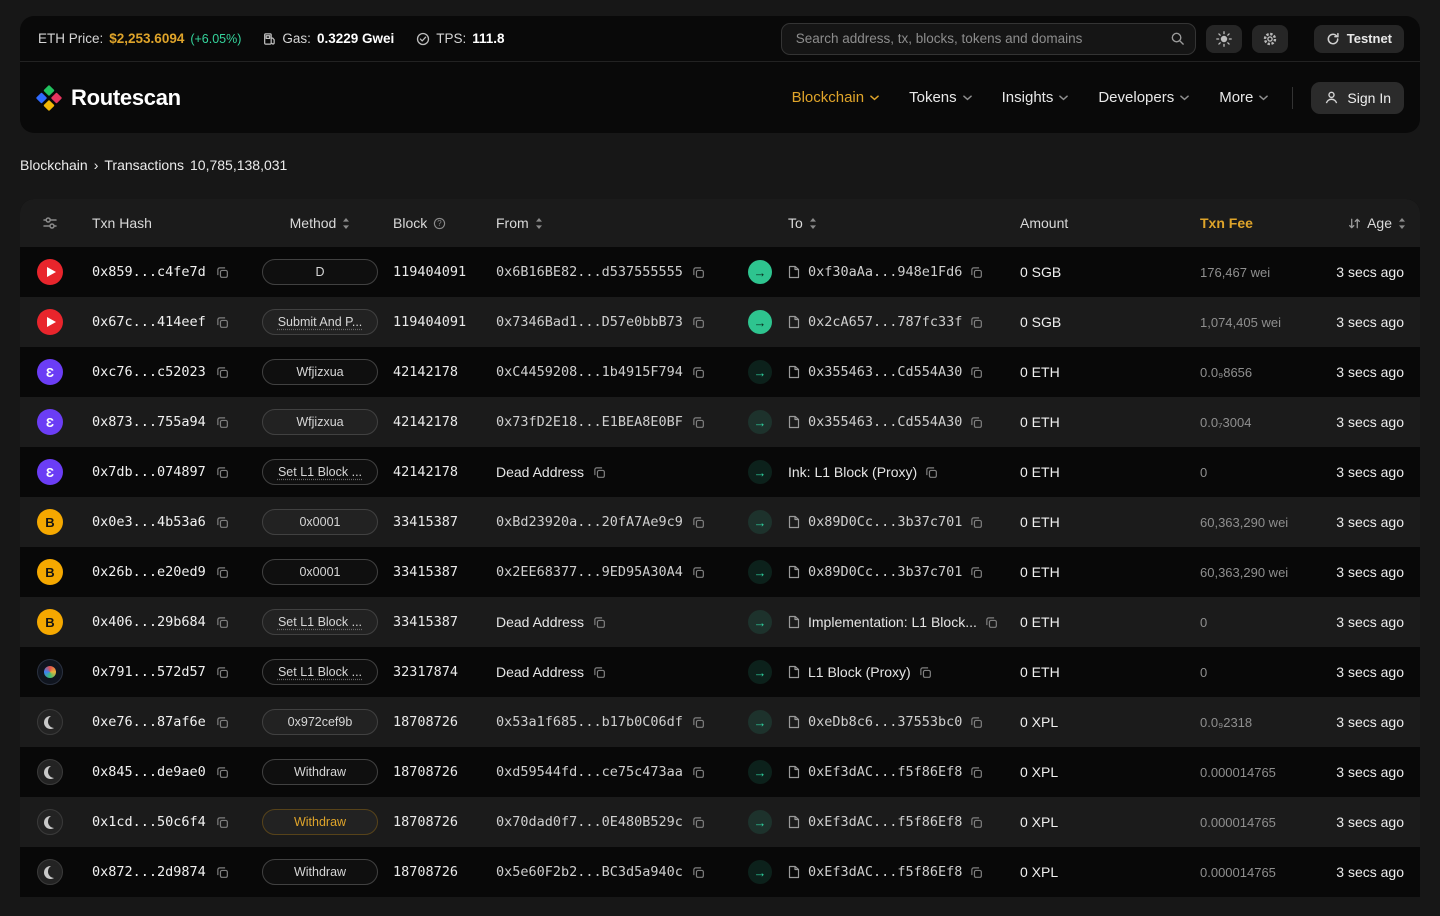  What do you see at coordinates (1177, 38) in the screenshot?
I see `search-icon` at bounding box center [1177, 38].